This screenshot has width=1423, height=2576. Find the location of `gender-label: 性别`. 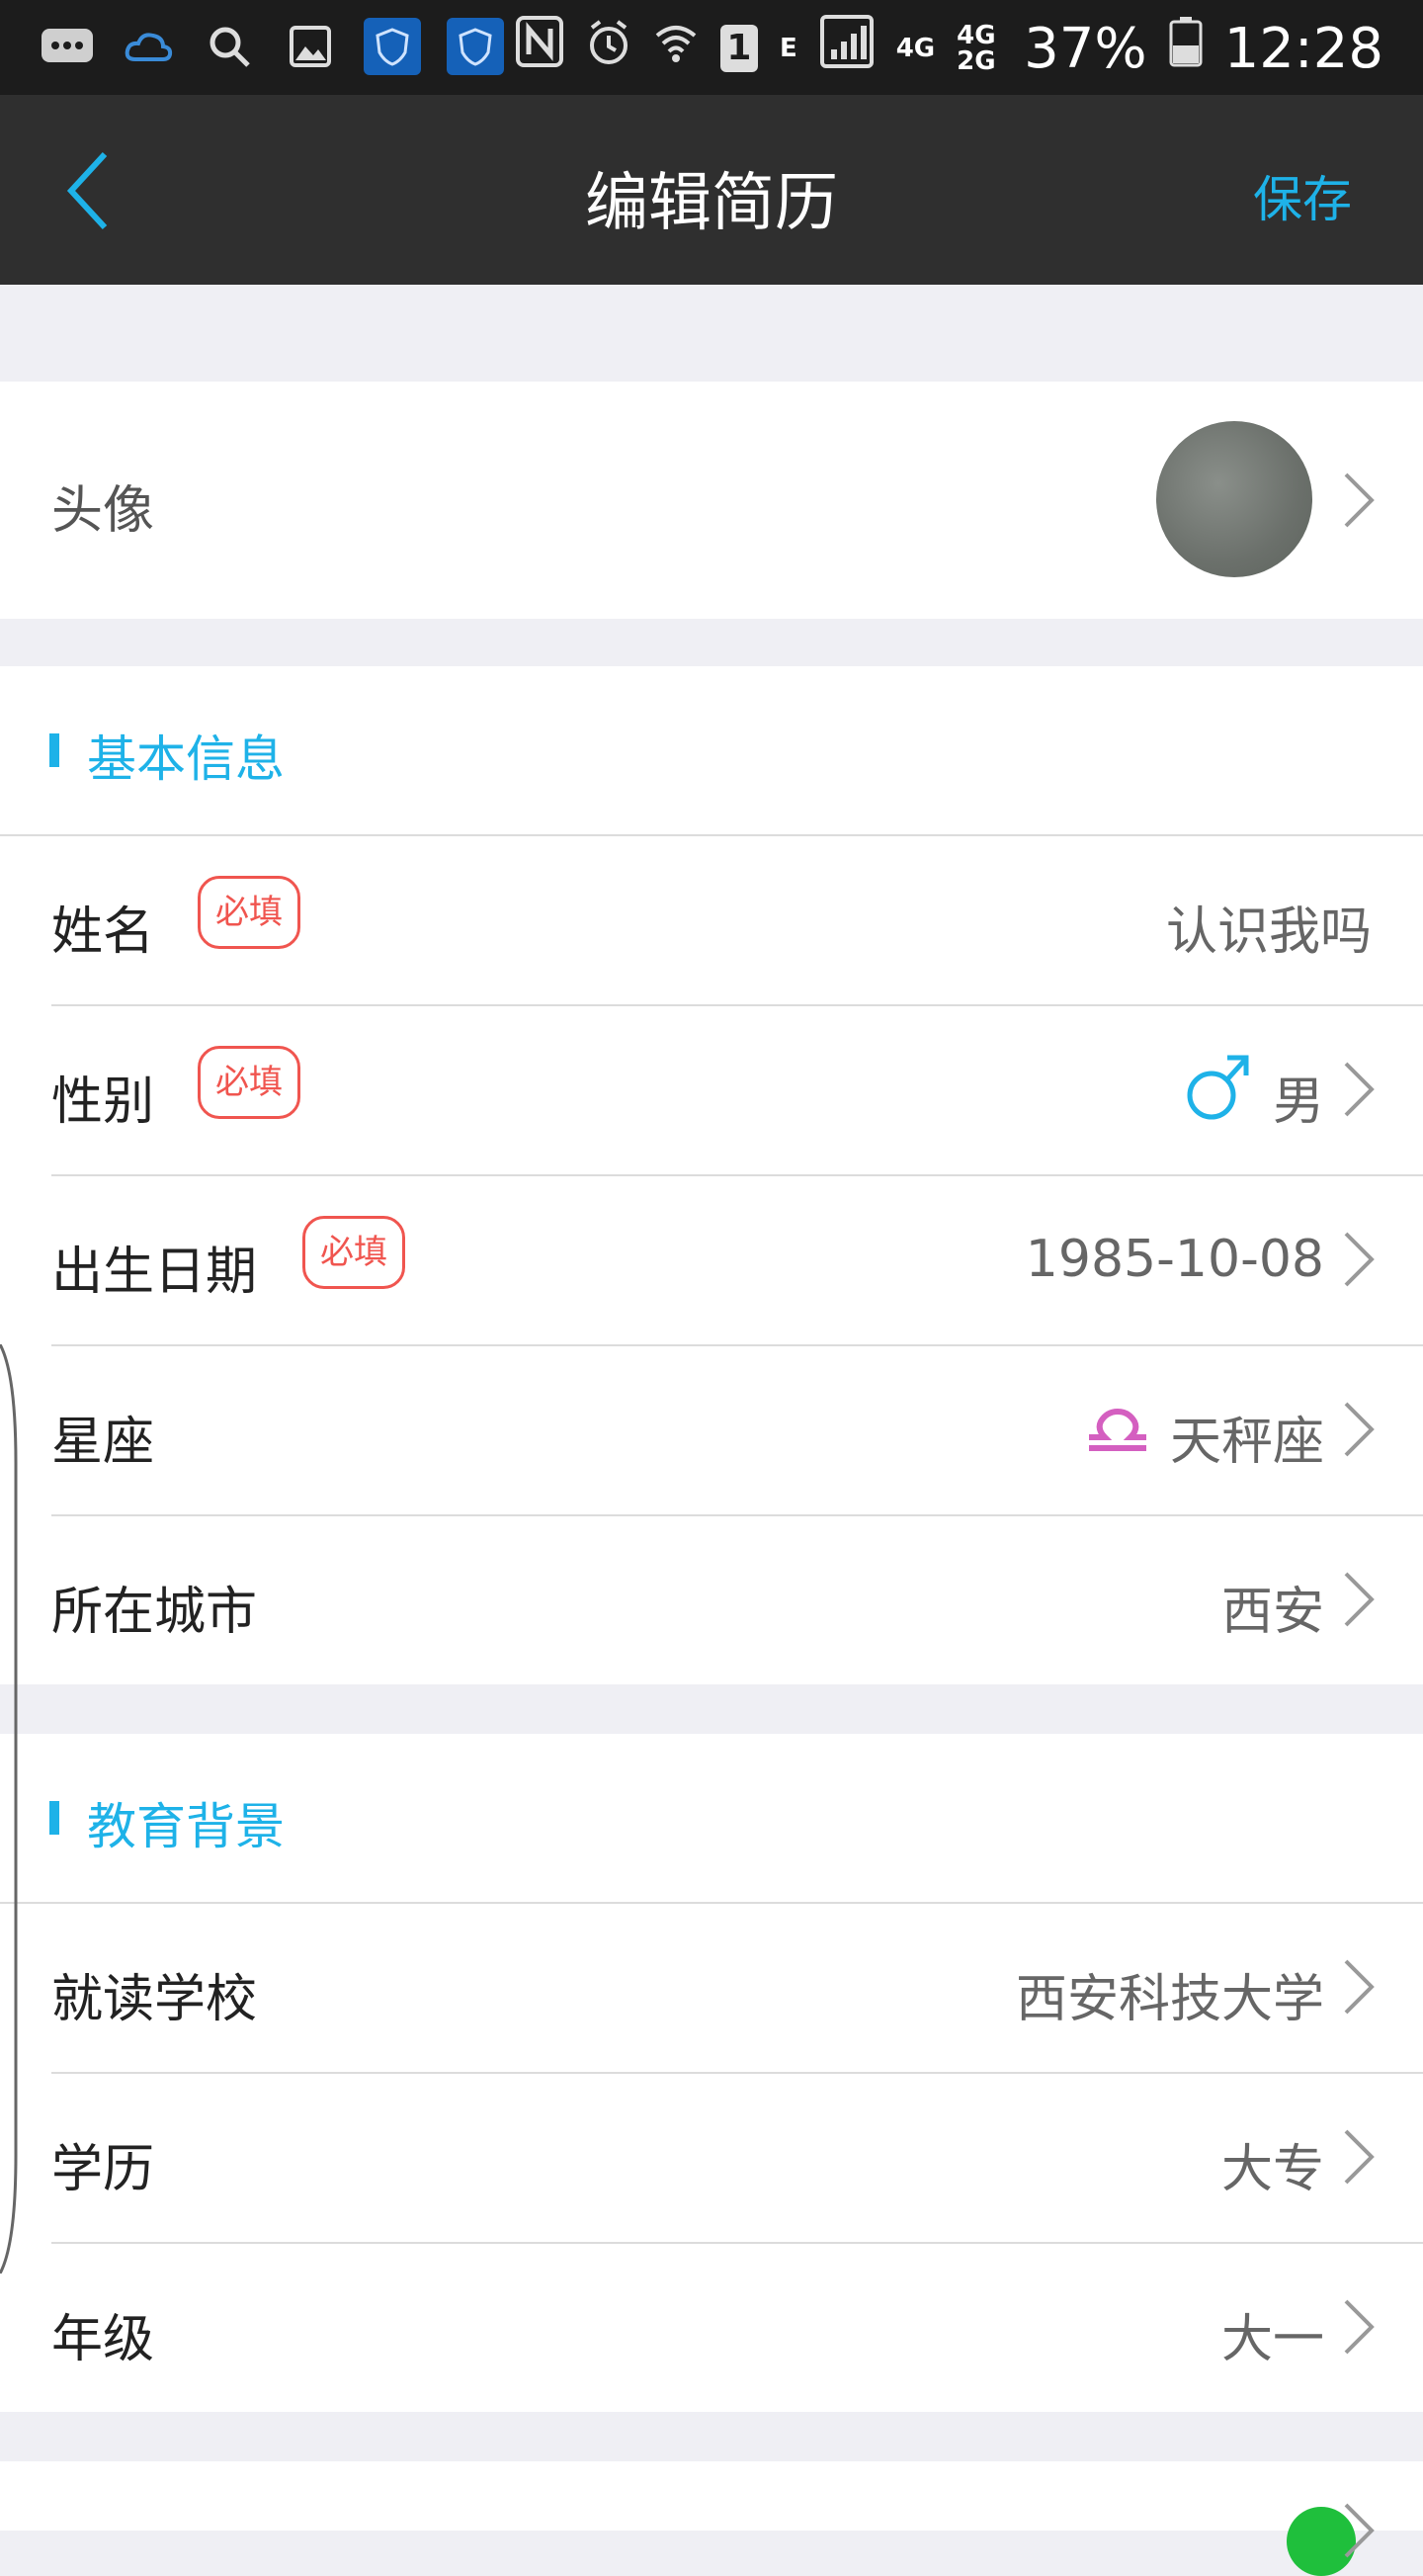

gender-label: 性别 is located at coordinates (103, 1102).